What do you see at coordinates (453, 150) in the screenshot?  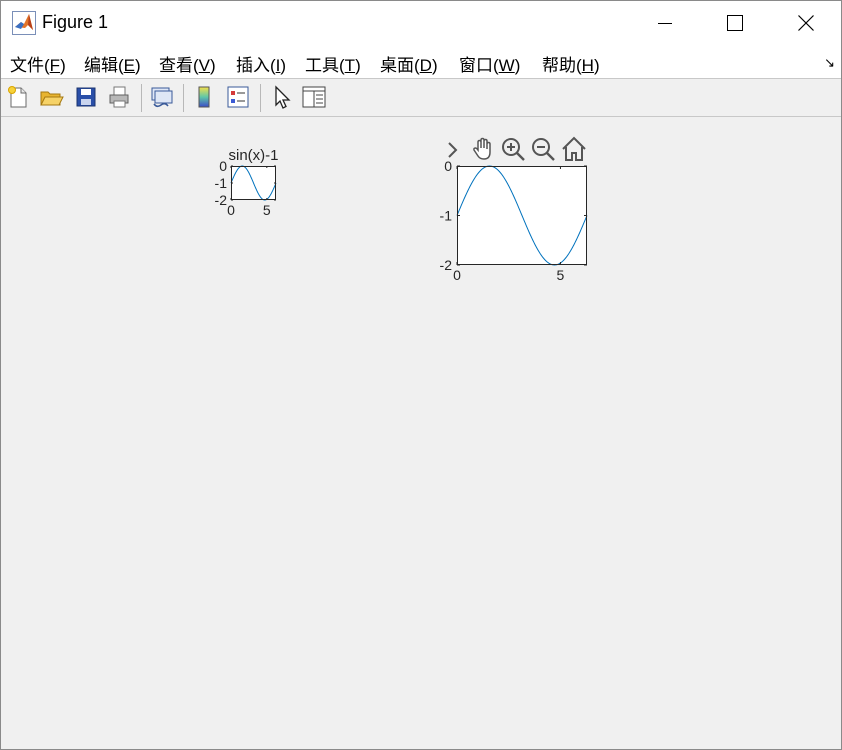 I see `chevron-right-icon` at bounding box center [453, 150].